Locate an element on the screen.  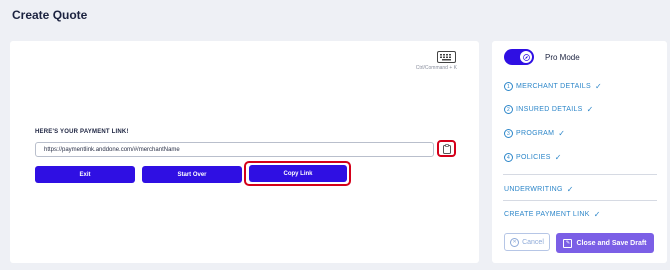
step-number: 3 is located at coordinates (508, 133).